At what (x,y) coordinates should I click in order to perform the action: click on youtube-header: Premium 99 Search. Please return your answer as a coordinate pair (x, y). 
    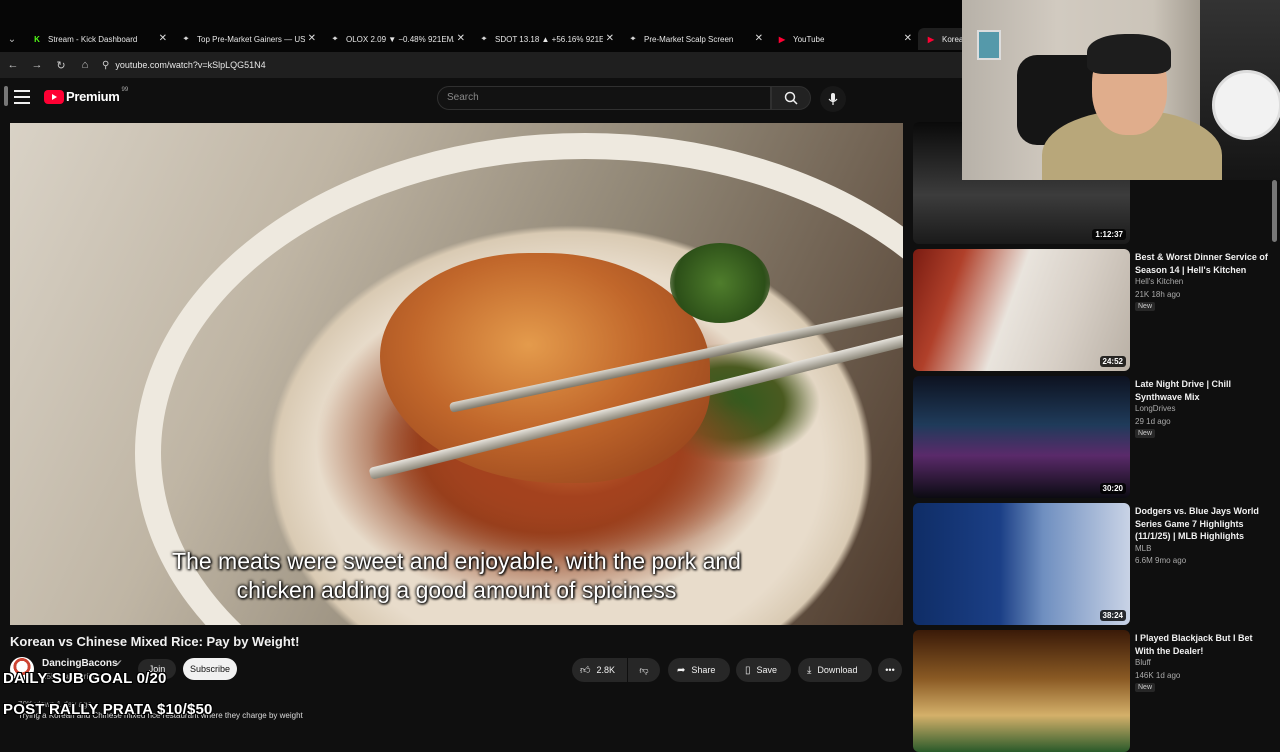
    Looking at the image, I should click on (481, 98).